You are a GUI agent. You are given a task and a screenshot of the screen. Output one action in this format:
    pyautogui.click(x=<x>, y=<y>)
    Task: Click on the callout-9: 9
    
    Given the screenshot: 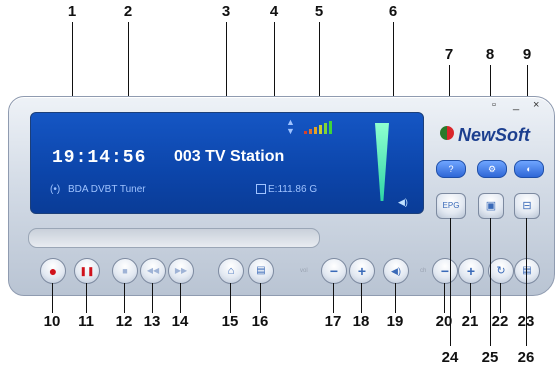 What is the action you would take?
    pyautogui.click(x=527, y=54)
    